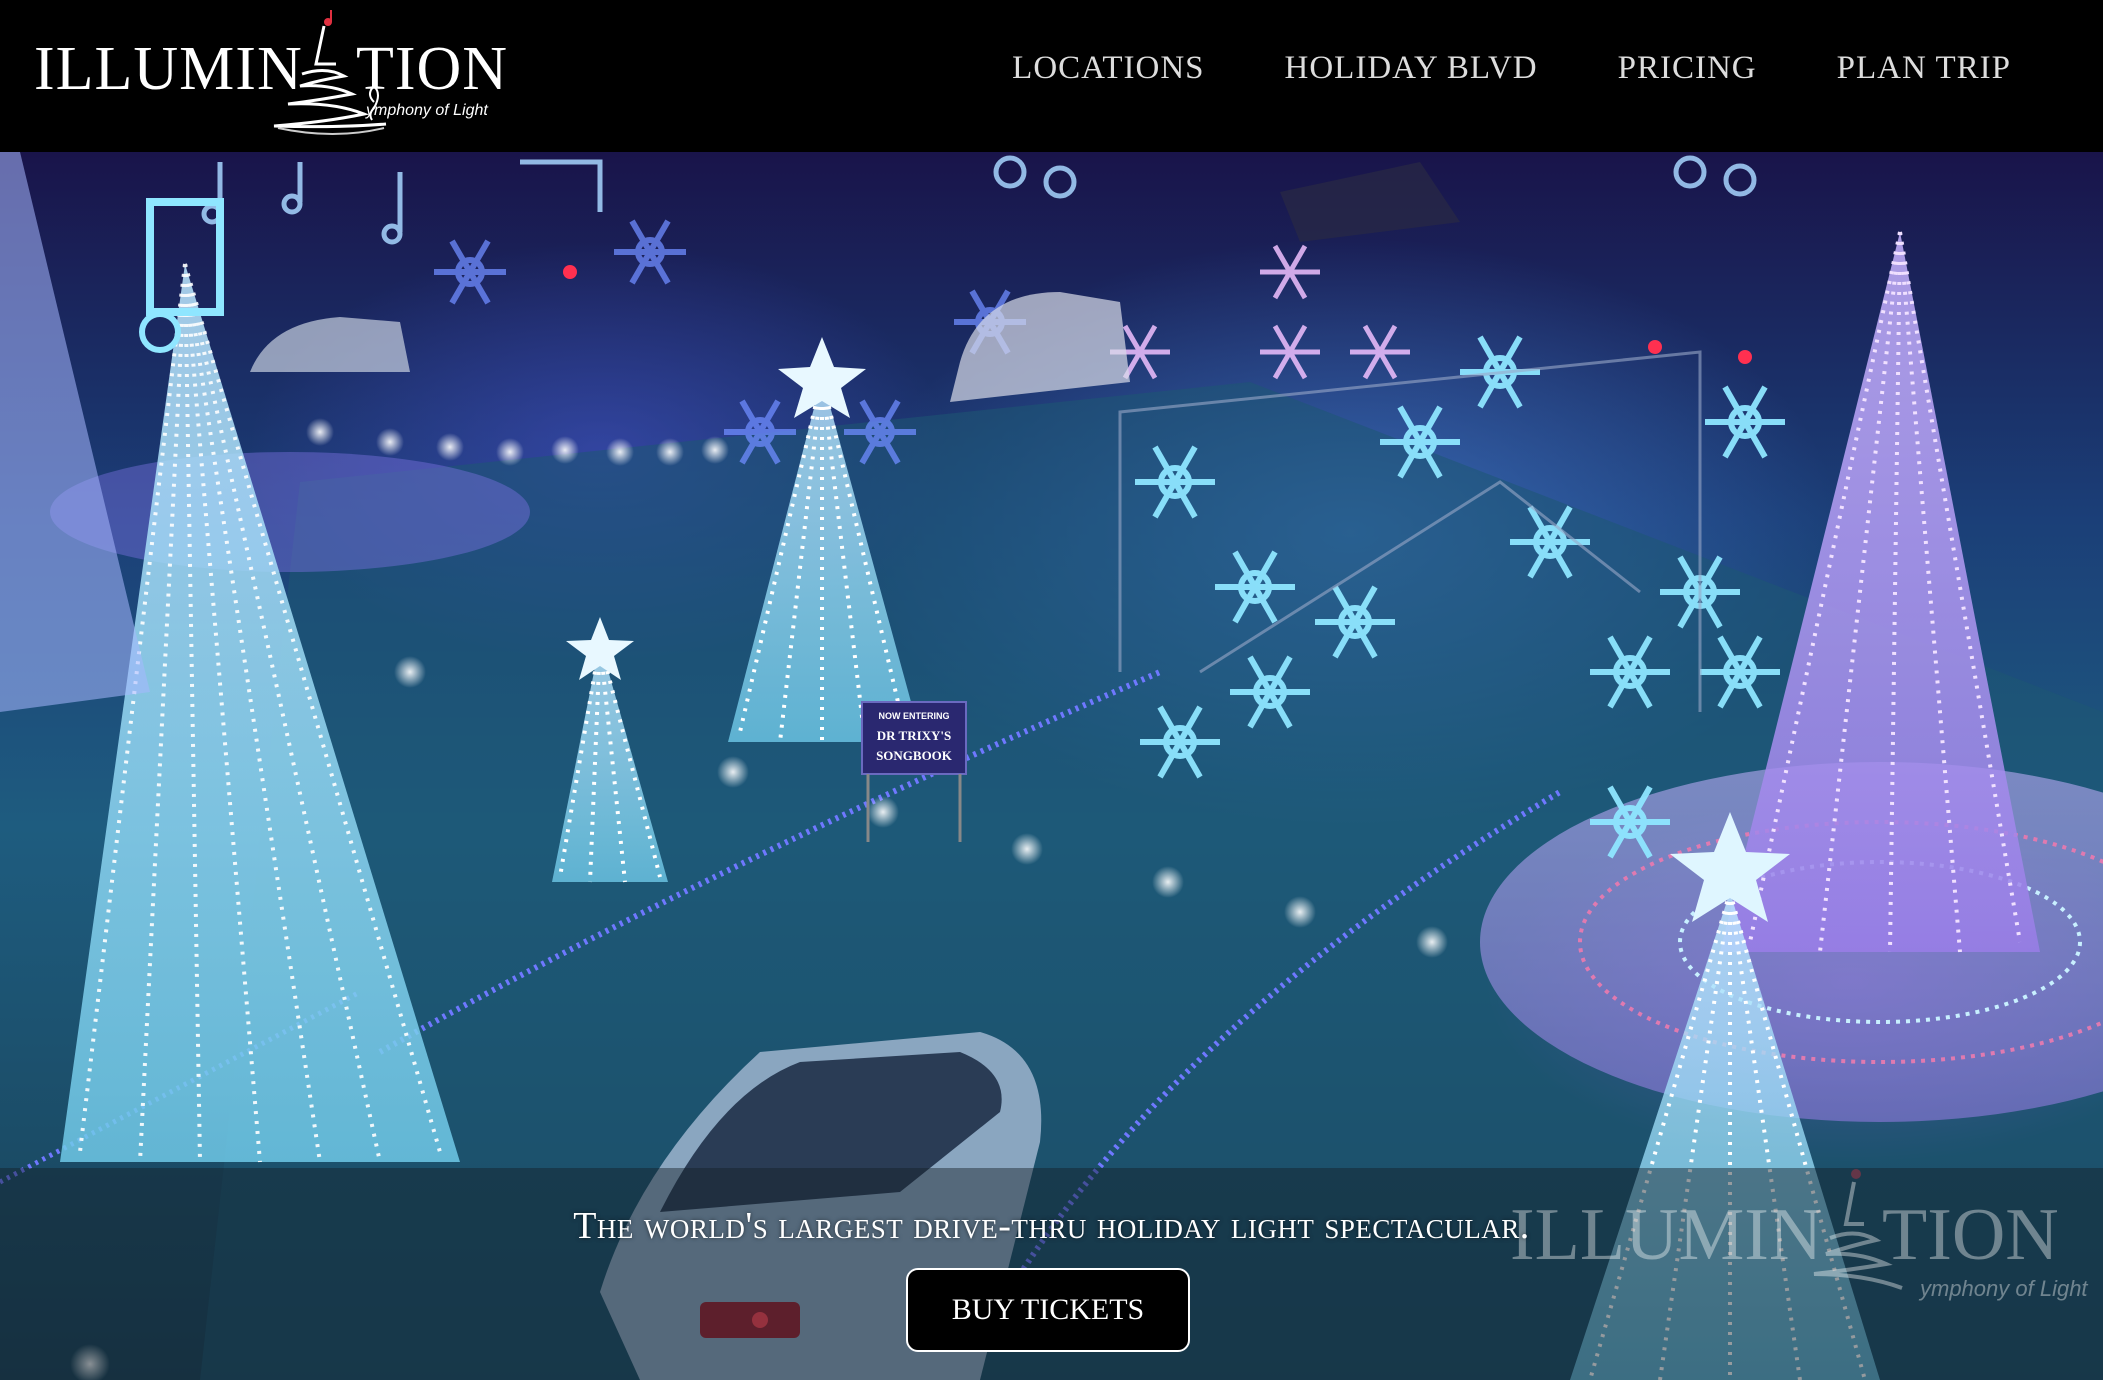 The image size is (2103, 1380). I want to click on sign-line-3: SONGBOOK, so click(914, 755).